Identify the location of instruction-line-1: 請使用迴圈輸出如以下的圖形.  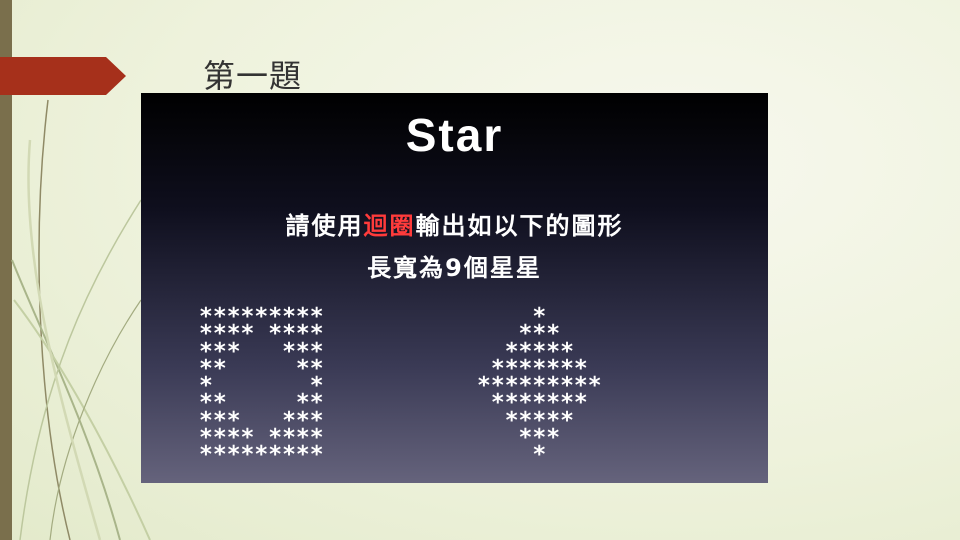
(454, 226).